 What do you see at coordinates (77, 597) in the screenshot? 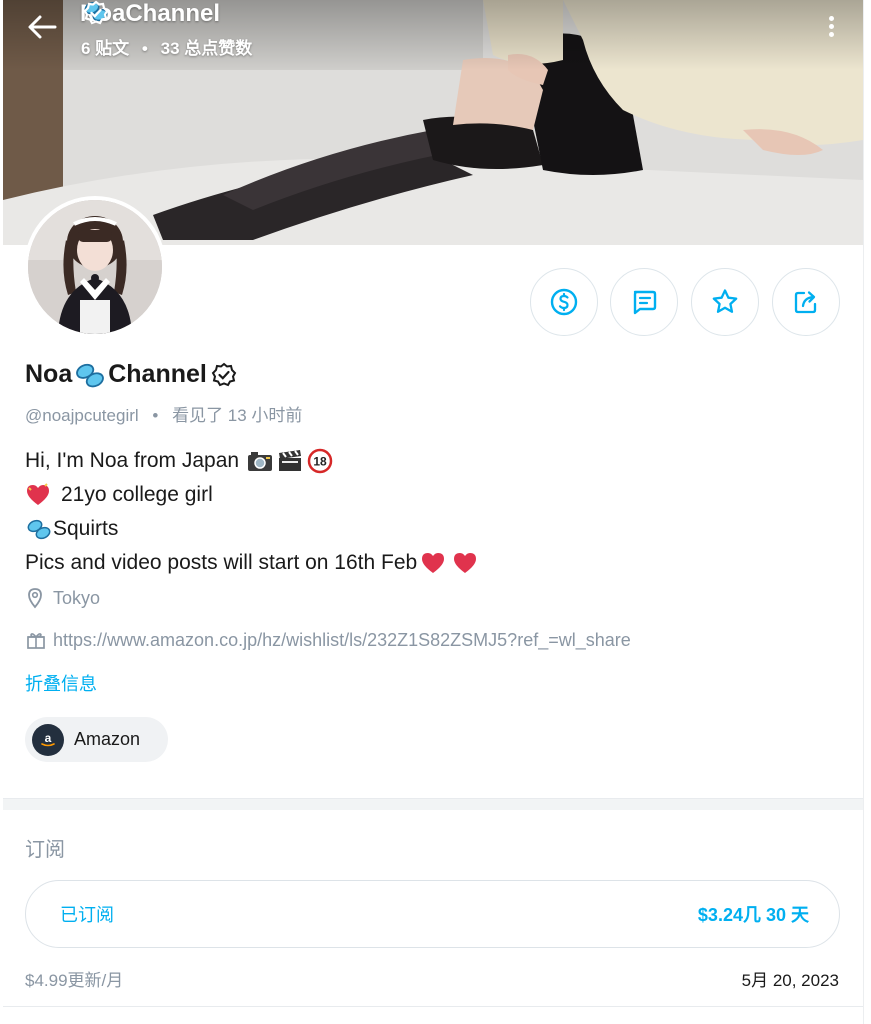
I see `location-text: Tokyo` at bounding box center [77, 597].